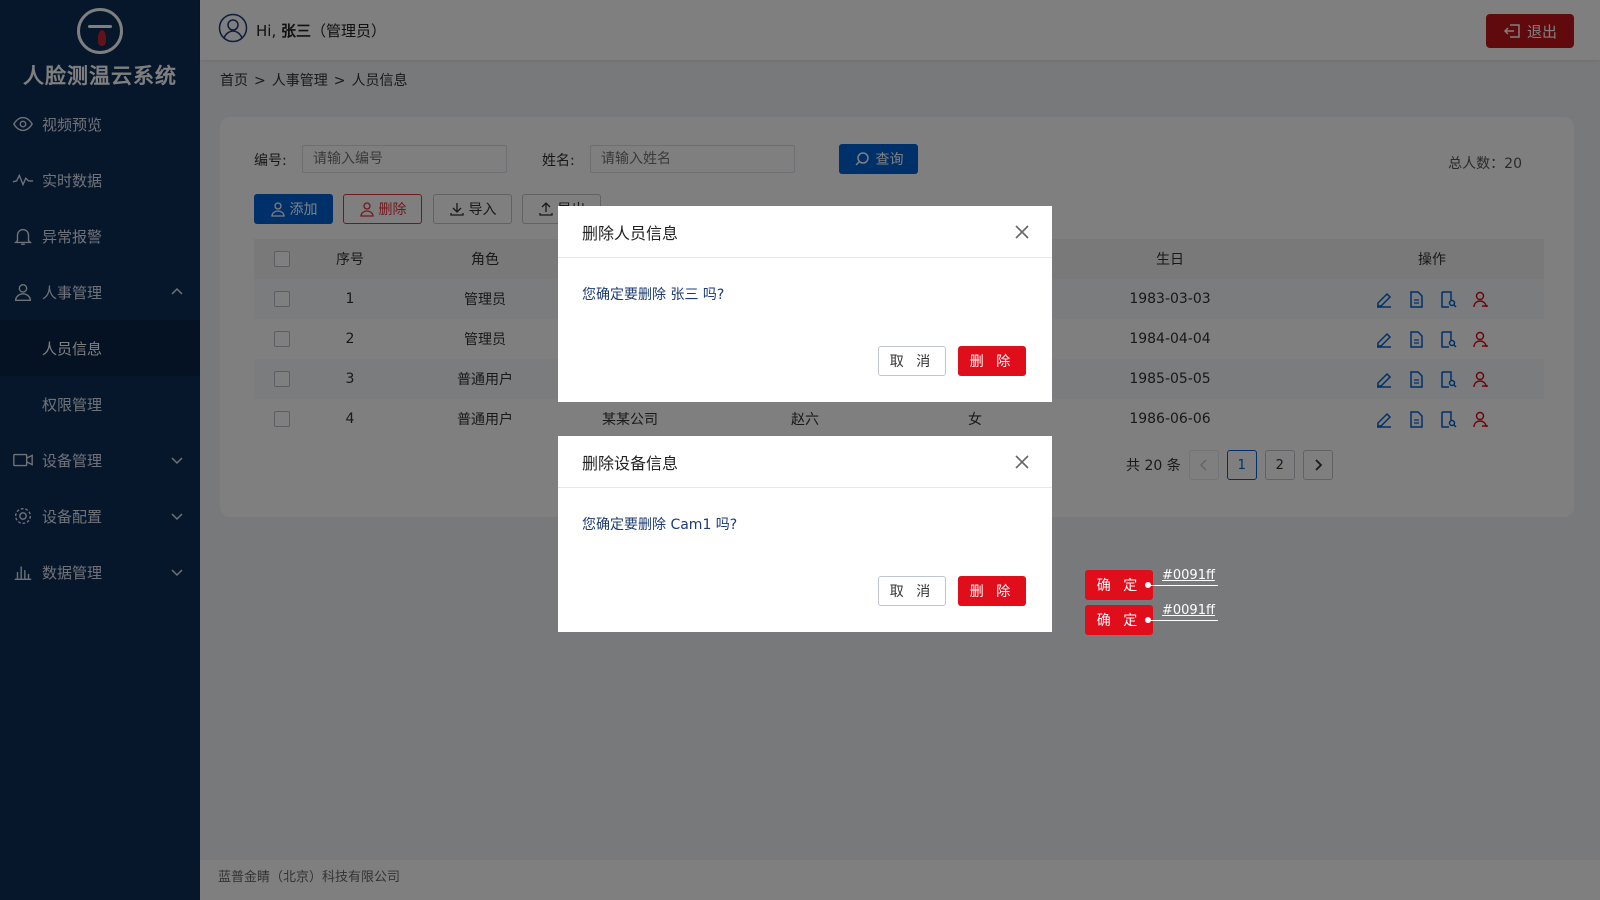 The height and width of the screenshot is (900, 1600). I want to click on dialog-title: 删除人员信息, so click(630, 233).